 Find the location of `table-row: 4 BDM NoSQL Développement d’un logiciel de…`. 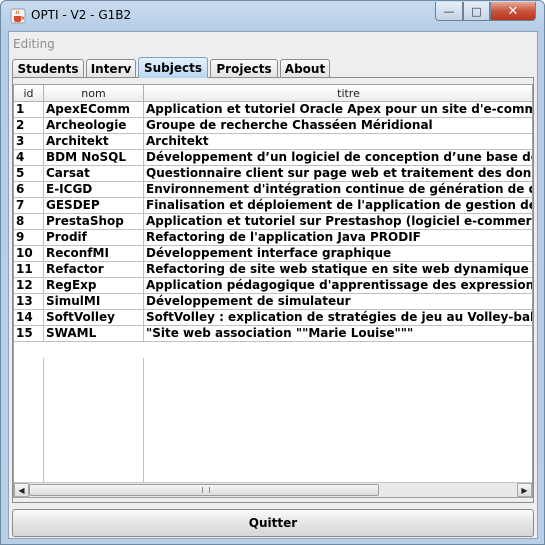

table-row: 4 BDM NoSQL Développement d’un logiciel de… is located at coordinates (273, 158).